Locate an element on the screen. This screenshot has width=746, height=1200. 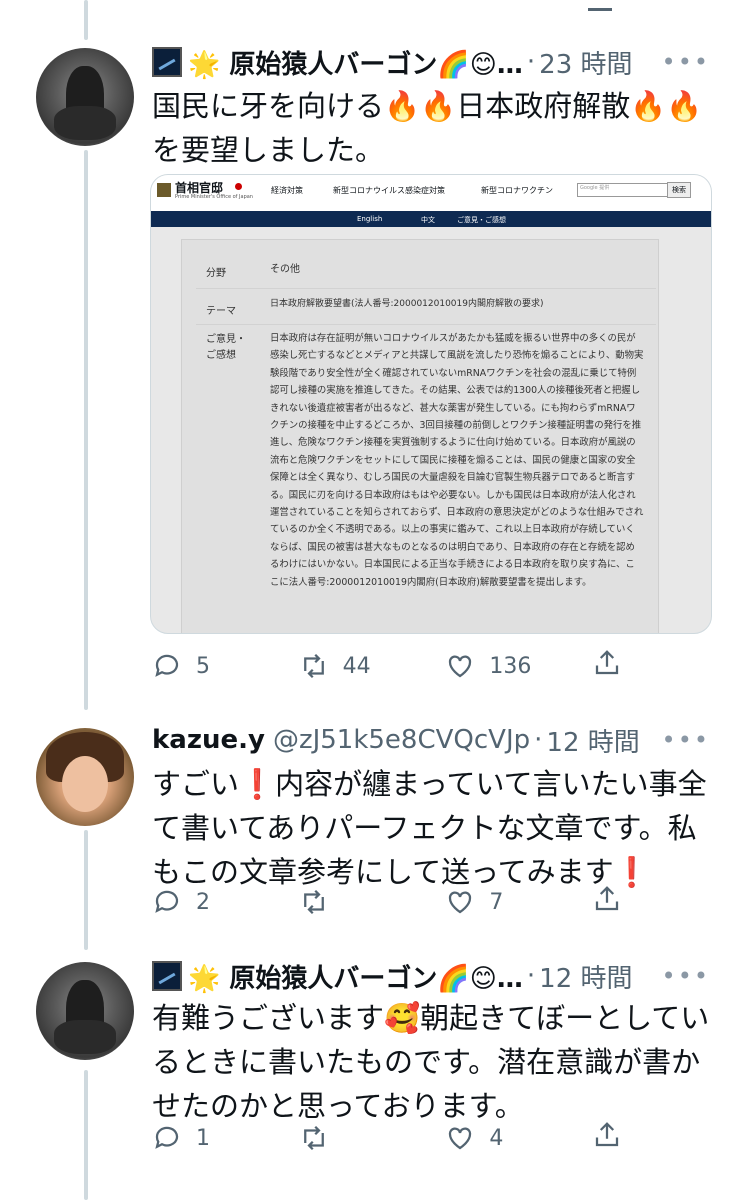
like-count: 136 is located at coordinates (510, 666).